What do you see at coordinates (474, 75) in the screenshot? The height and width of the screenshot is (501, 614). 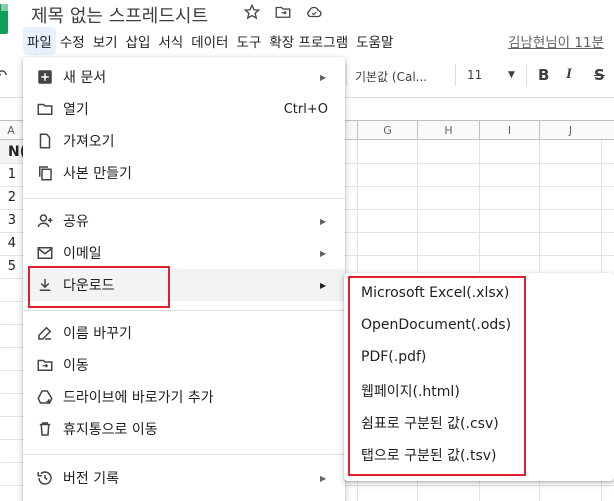 I see `font-size-select: 11` at bounding box center [474, 75].